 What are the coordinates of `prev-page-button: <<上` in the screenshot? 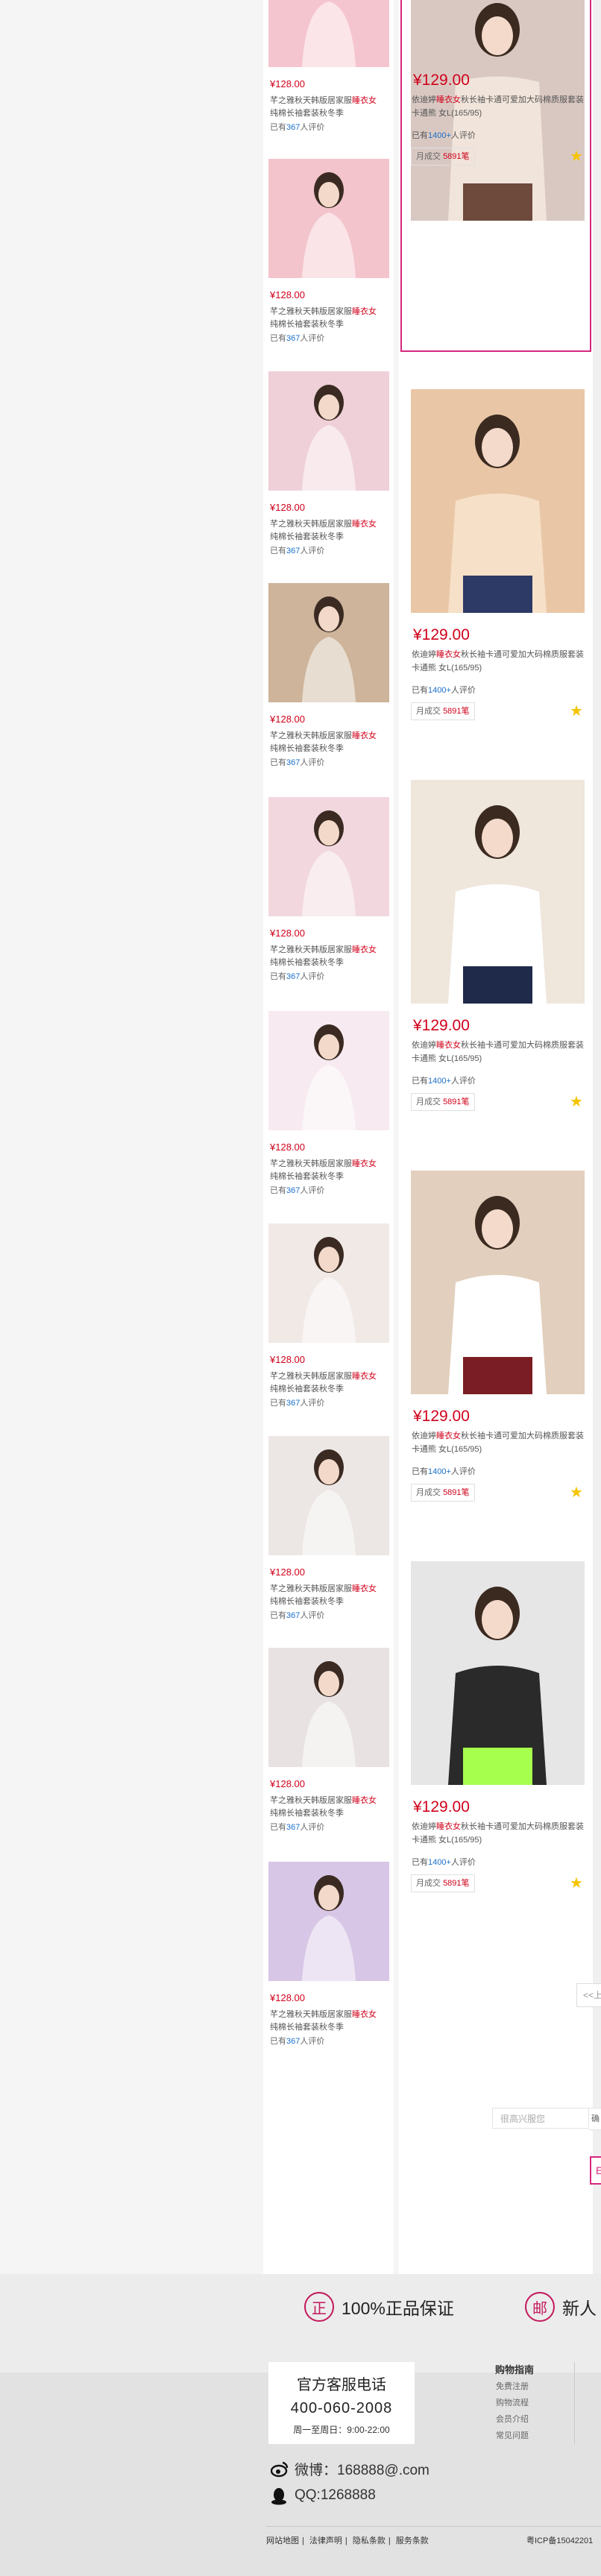 It's located at (588, 1995).